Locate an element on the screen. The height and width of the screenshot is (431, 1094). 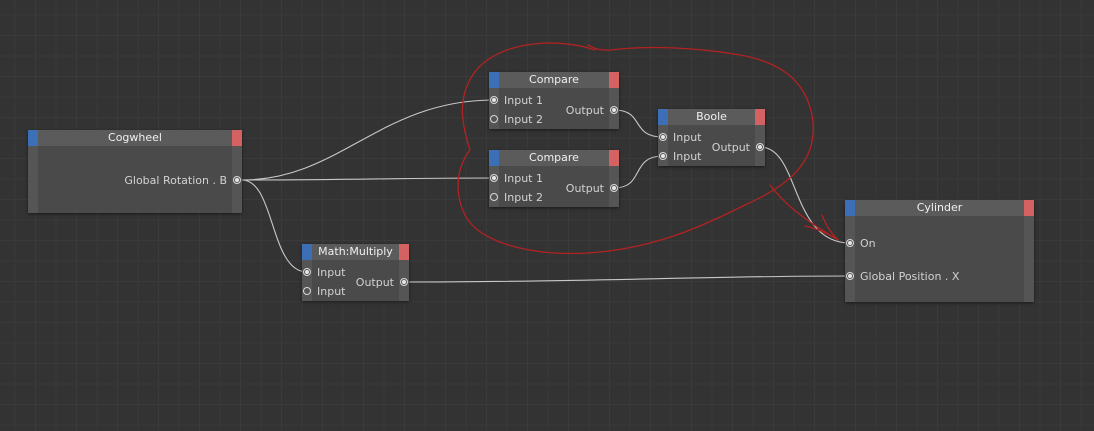
boole-node-header: Boole is located at coordinates (711, 117).